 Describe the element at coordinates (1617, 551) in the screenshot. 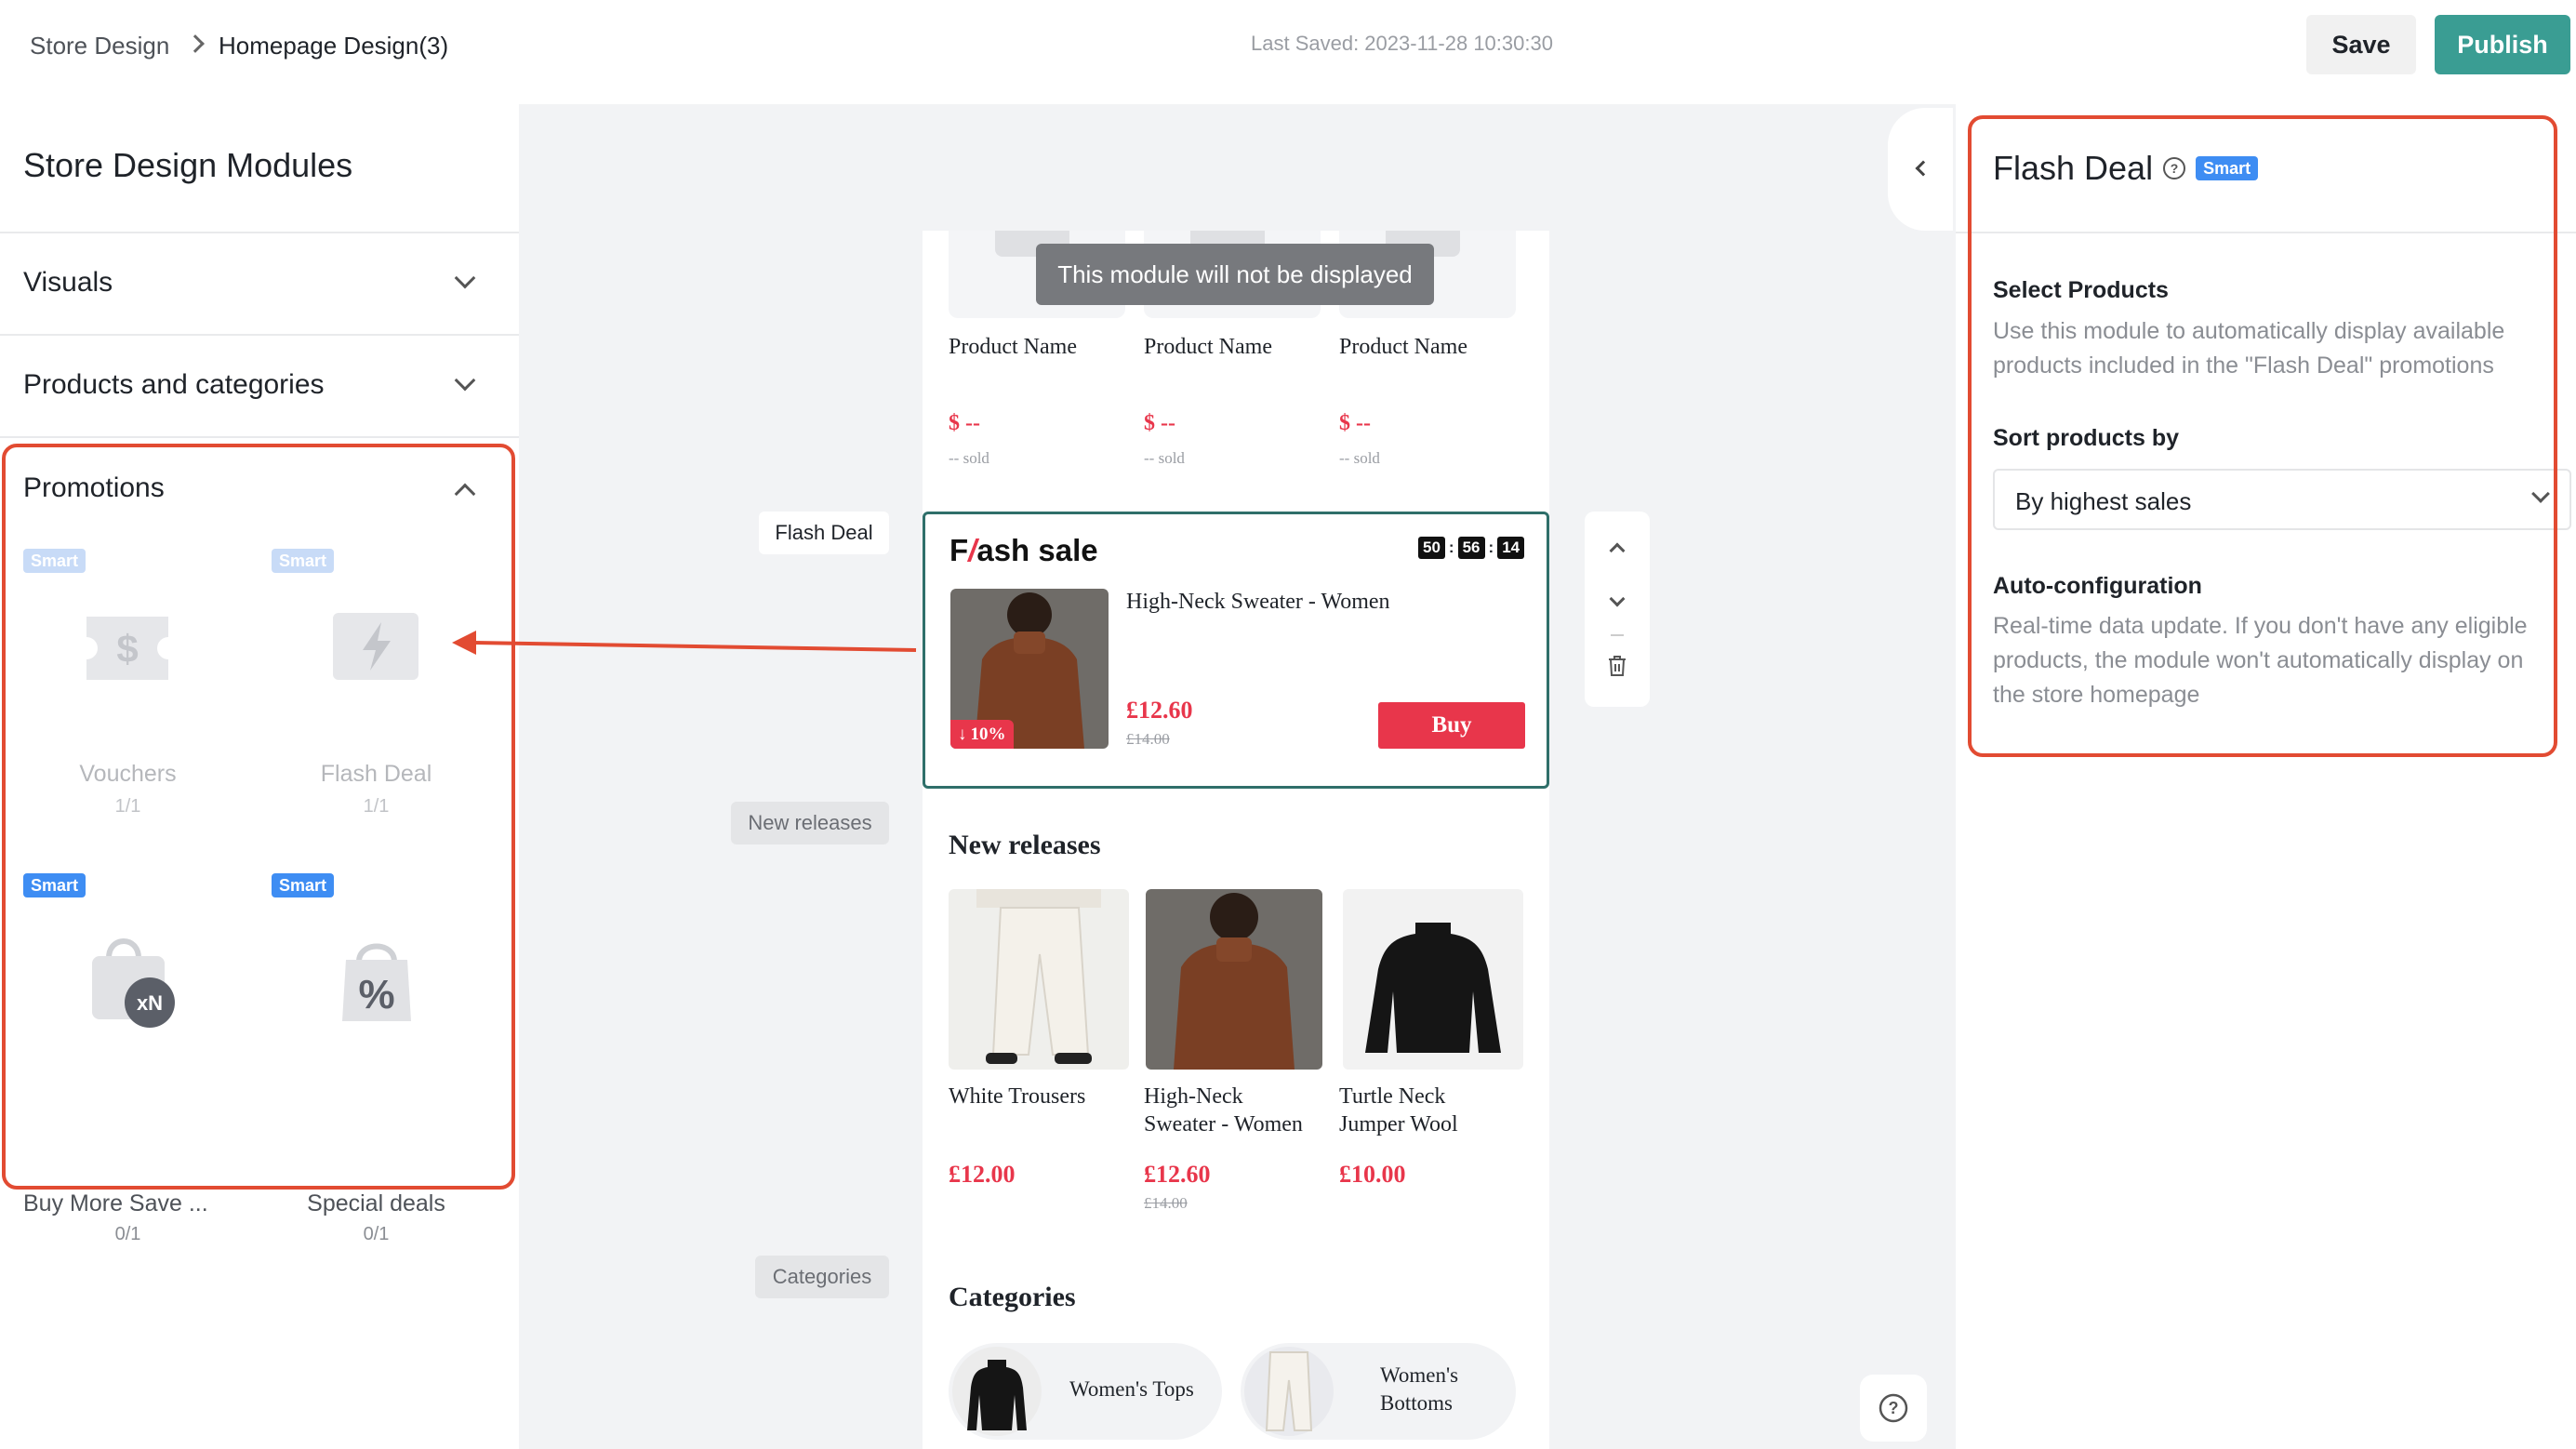

I see `move-up-icon` at that location.